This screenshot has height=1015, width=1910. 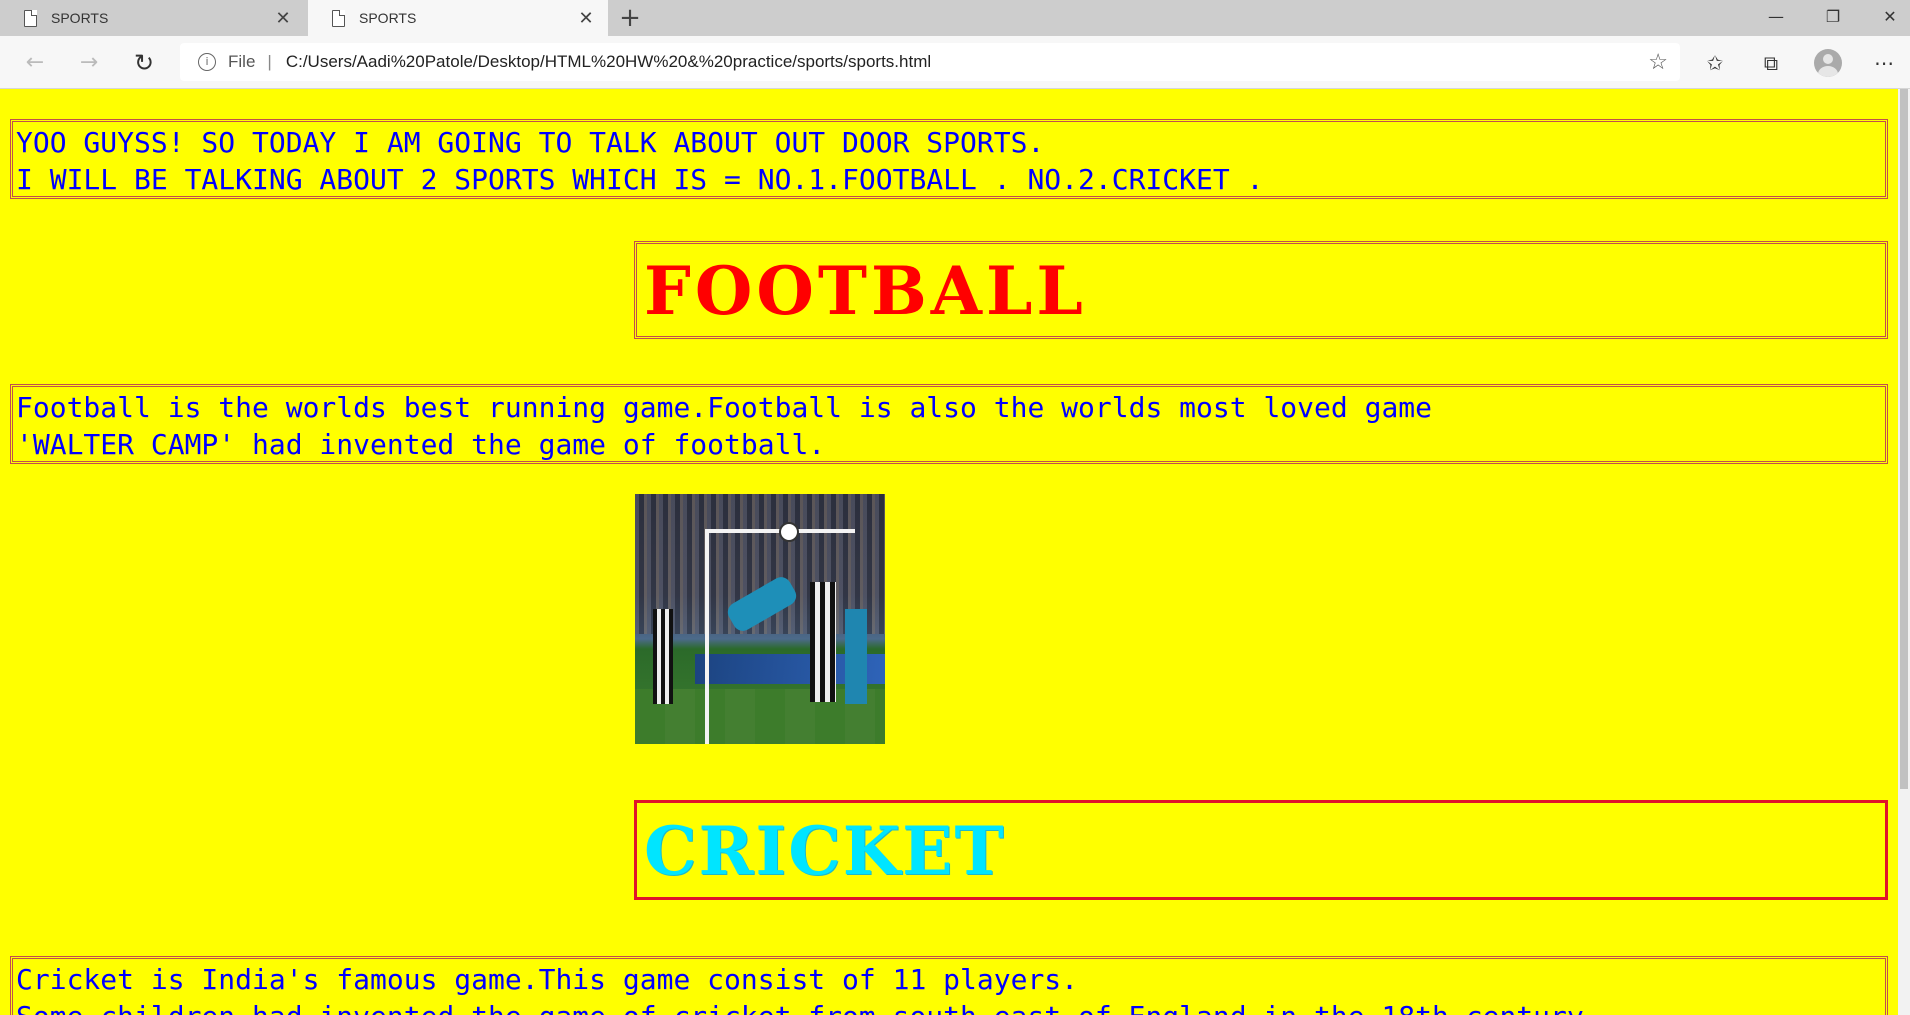 What do you see at coordinates (207, 62) in the screenshot?
I see `info-icon: i` at bounding box center [207, 62].